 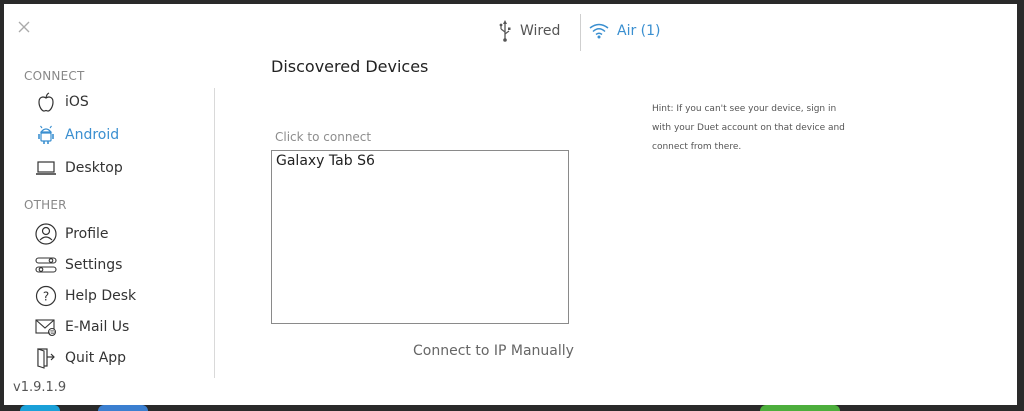 I want to click on sidebar-item-quit: Quit App, so click(x=80, y=358).